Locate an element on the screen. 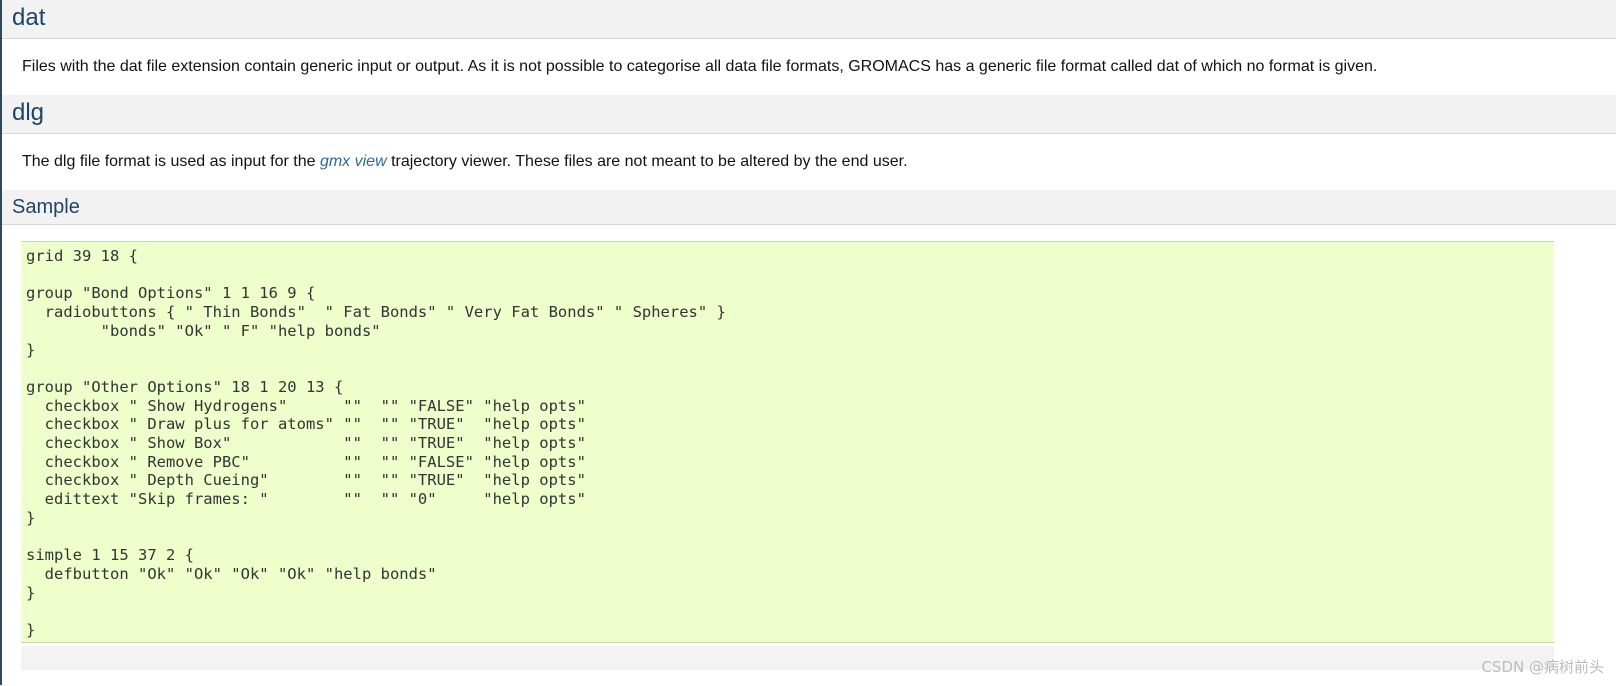 The width and height of the screenshot is (1616, 686). subsection-title-sample: Sample is located at coordinates (46, 207).